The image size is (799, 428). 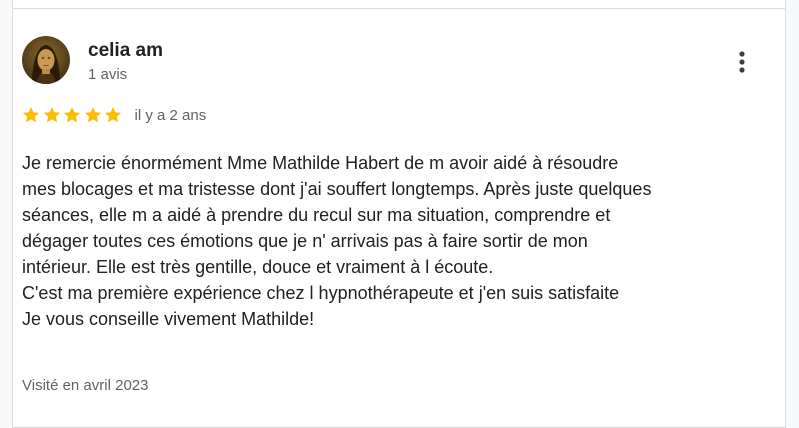 I want to click on avatar, so click(x=46, y=60).